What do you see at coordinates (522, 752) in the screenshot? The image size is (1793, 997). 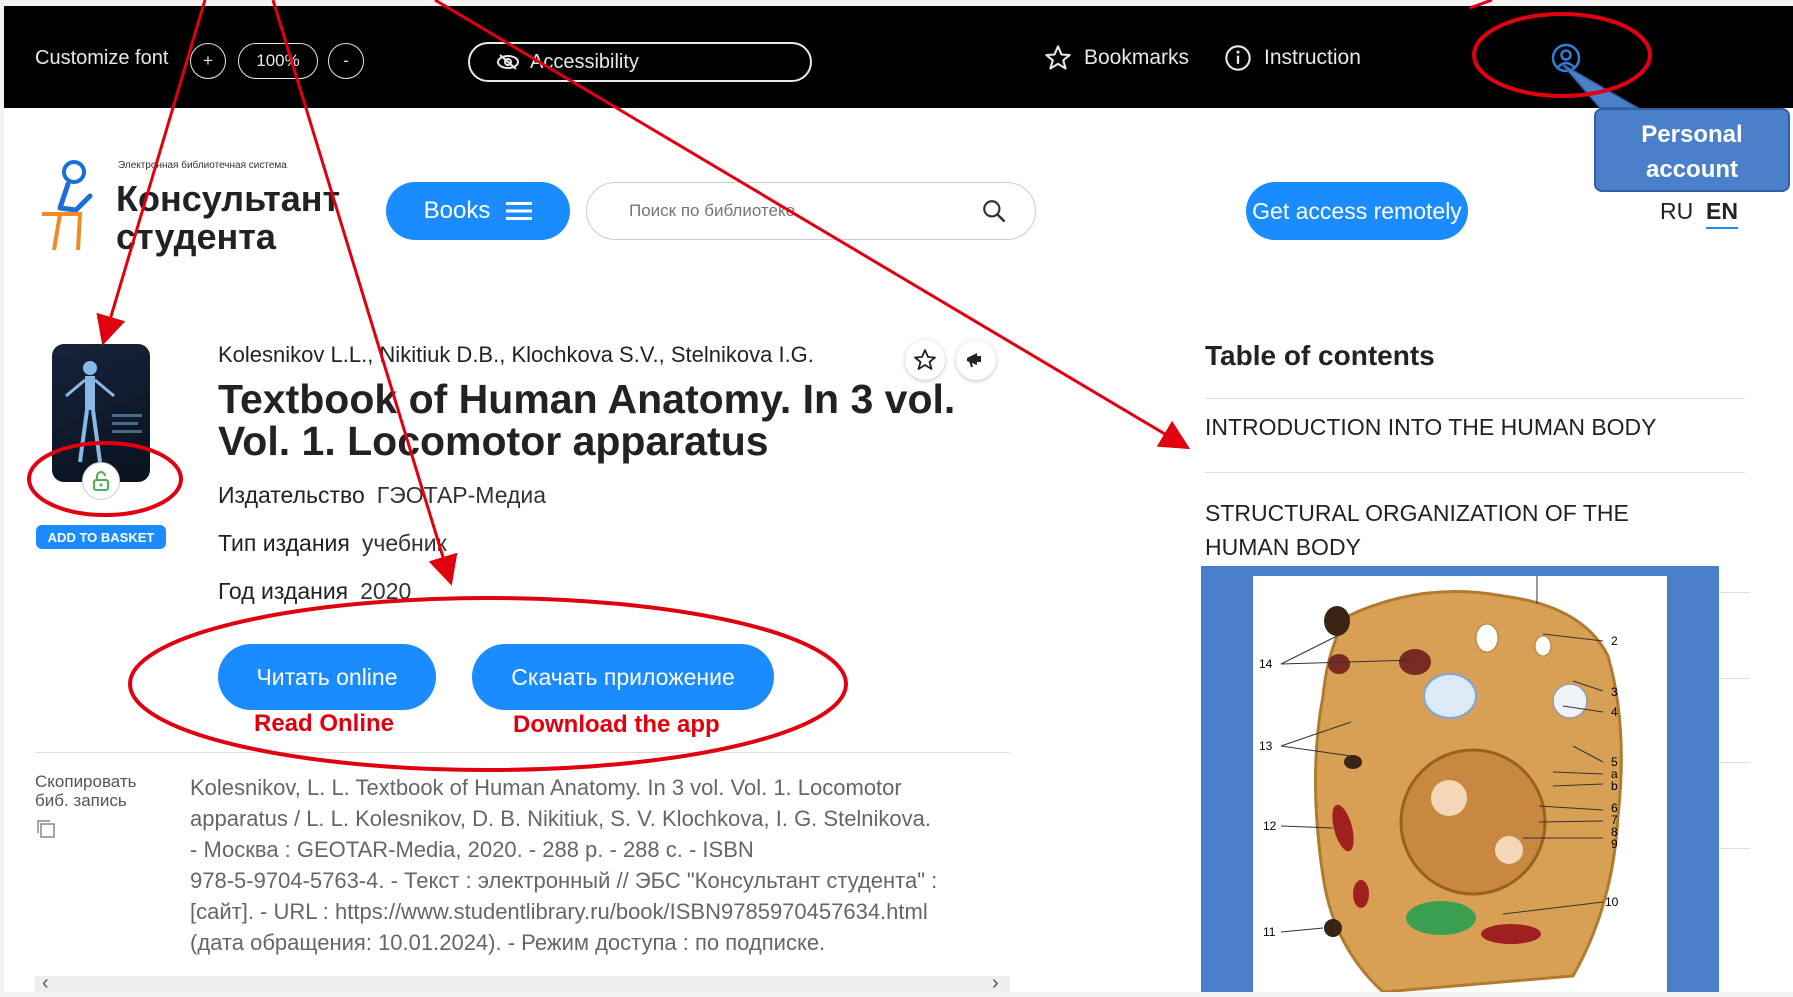 I see `section-divider` at bounding box center [522, 752].